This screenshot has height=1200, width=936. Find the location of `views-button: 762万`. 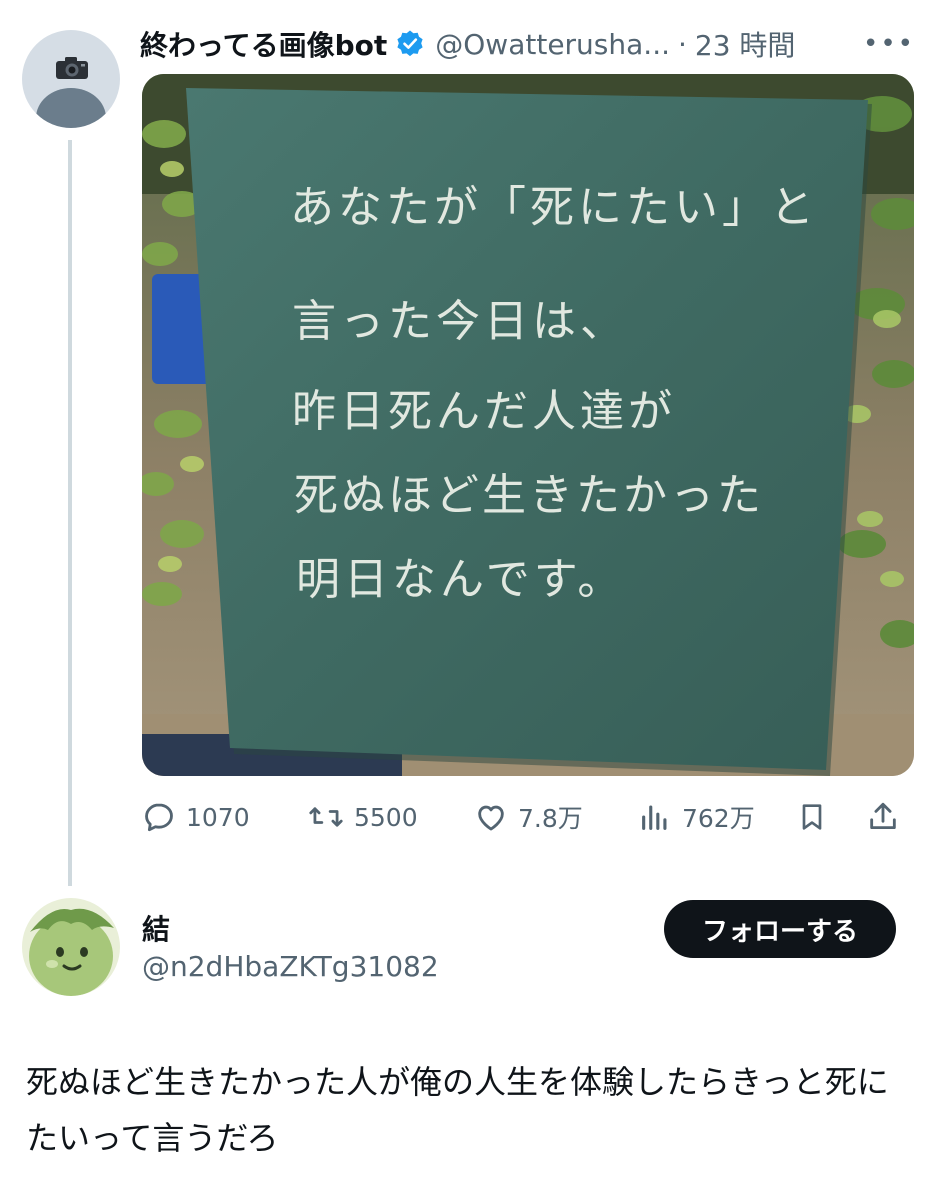

views-button: 762万 is located at coordinates (717, 817).